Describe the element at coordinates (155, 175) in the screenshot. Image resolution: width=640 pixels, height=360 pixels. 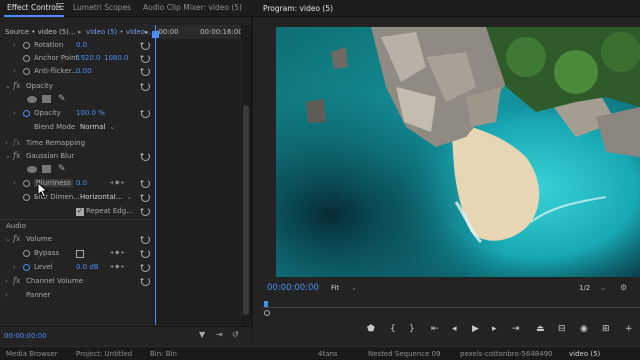
I see `effect-playhead-line` at that location.